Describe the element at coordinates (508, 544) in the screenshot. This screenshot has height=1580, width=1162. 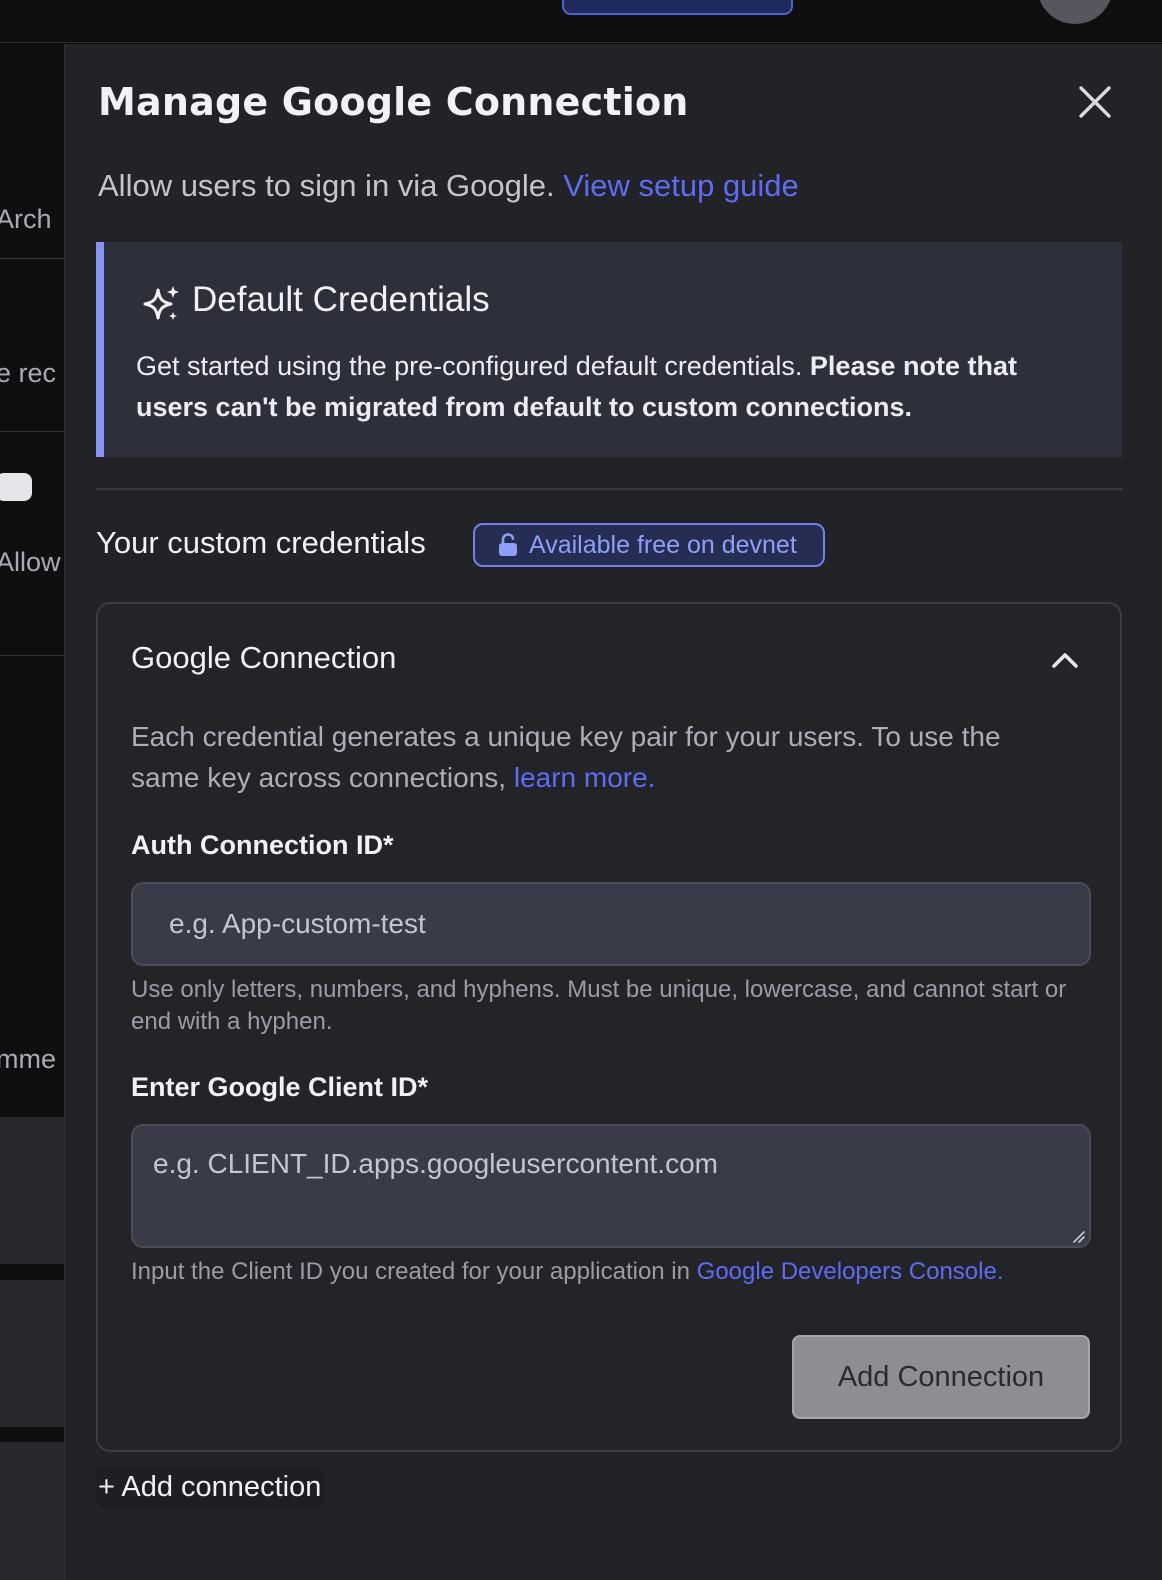
I see `unlock-icon` at that location.